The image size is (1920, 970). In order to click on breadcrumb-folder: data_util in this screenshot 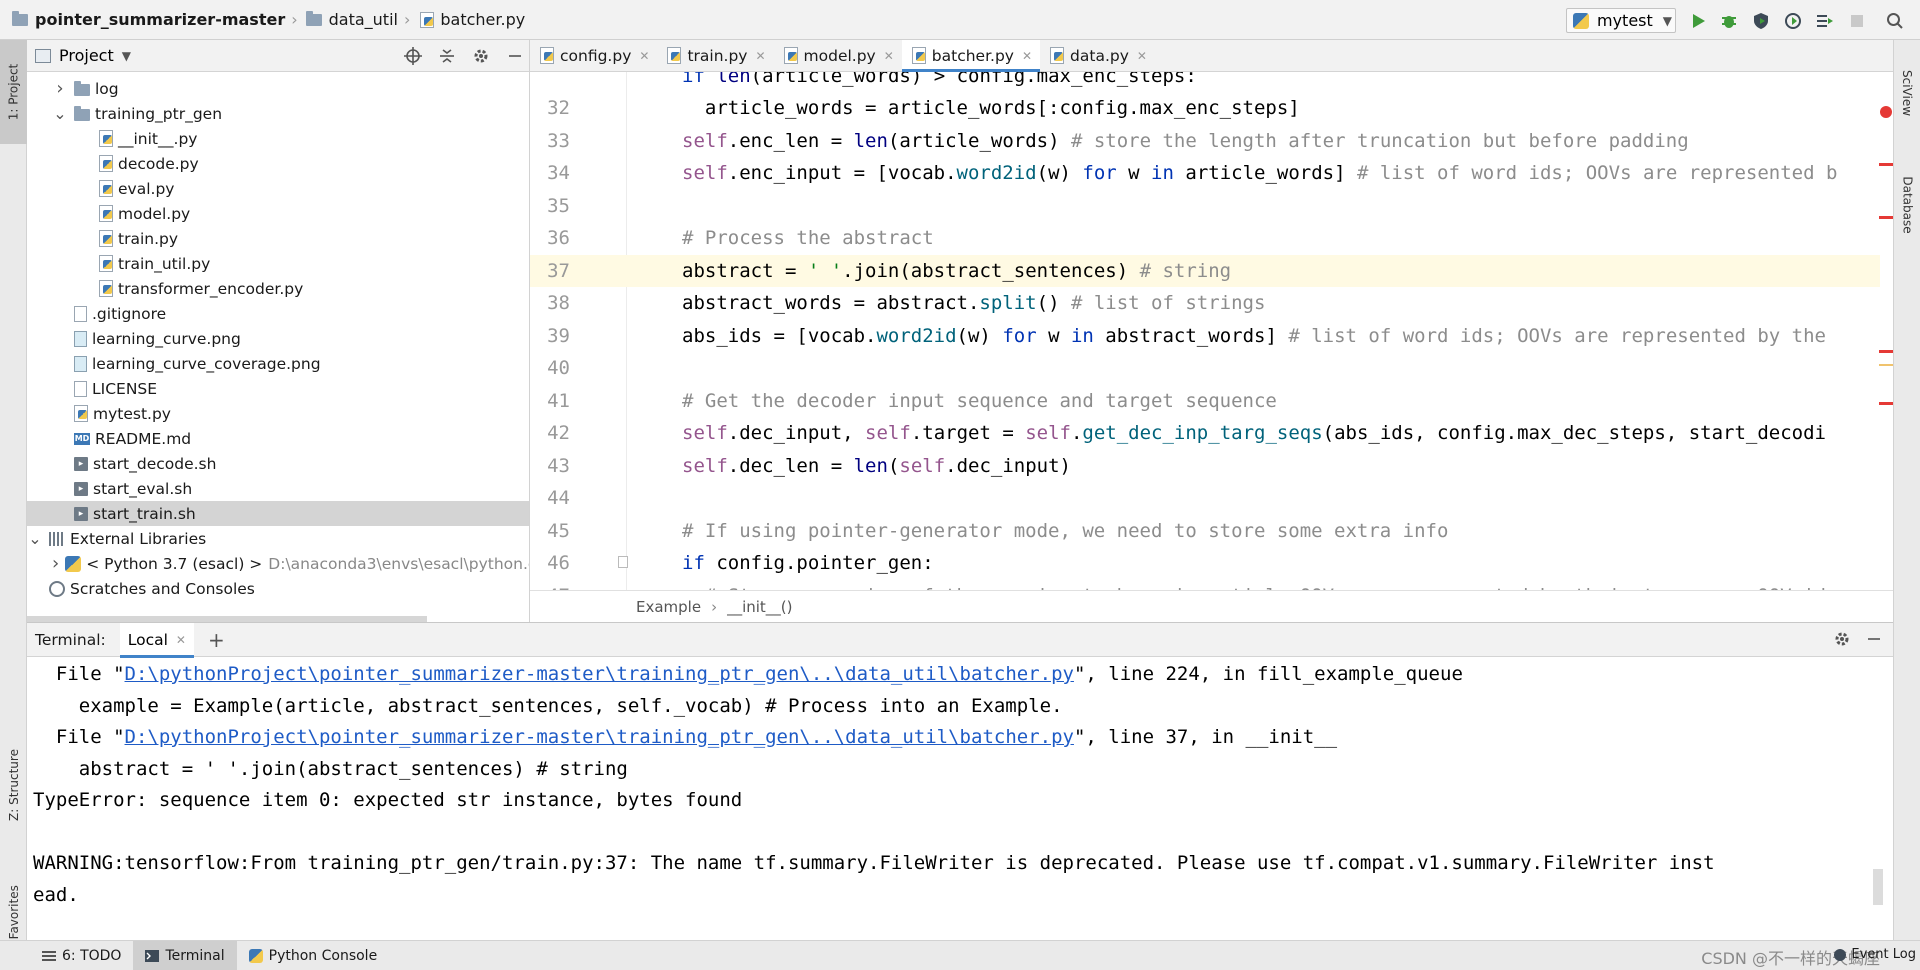, I will do `click(363, 19)`.